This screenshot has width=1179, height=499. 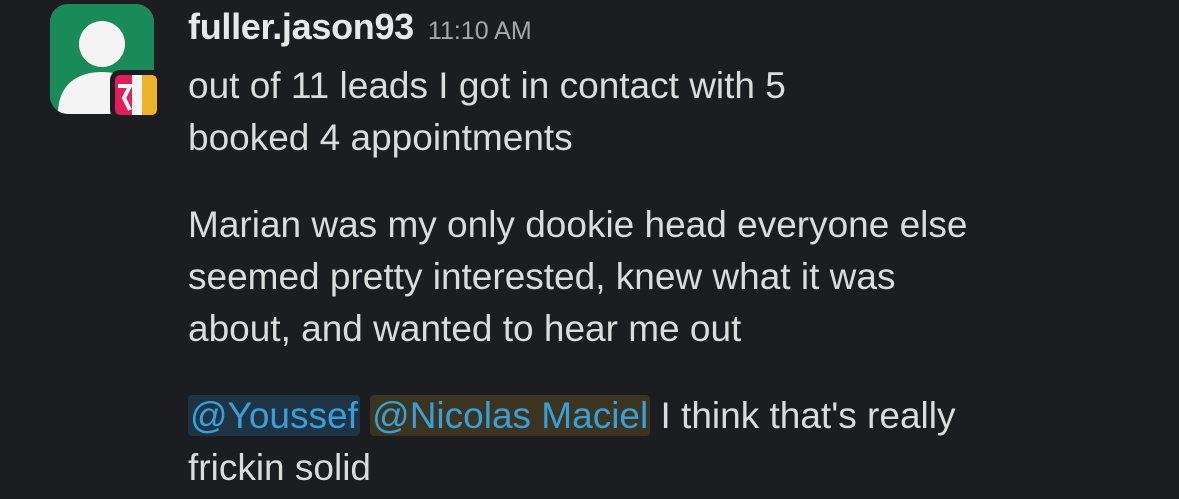 What do you see at coordinates (465, 328) in the screenshot?
I see `text-line: about, and wanted to hear me out` at bounding box center [465, 328].